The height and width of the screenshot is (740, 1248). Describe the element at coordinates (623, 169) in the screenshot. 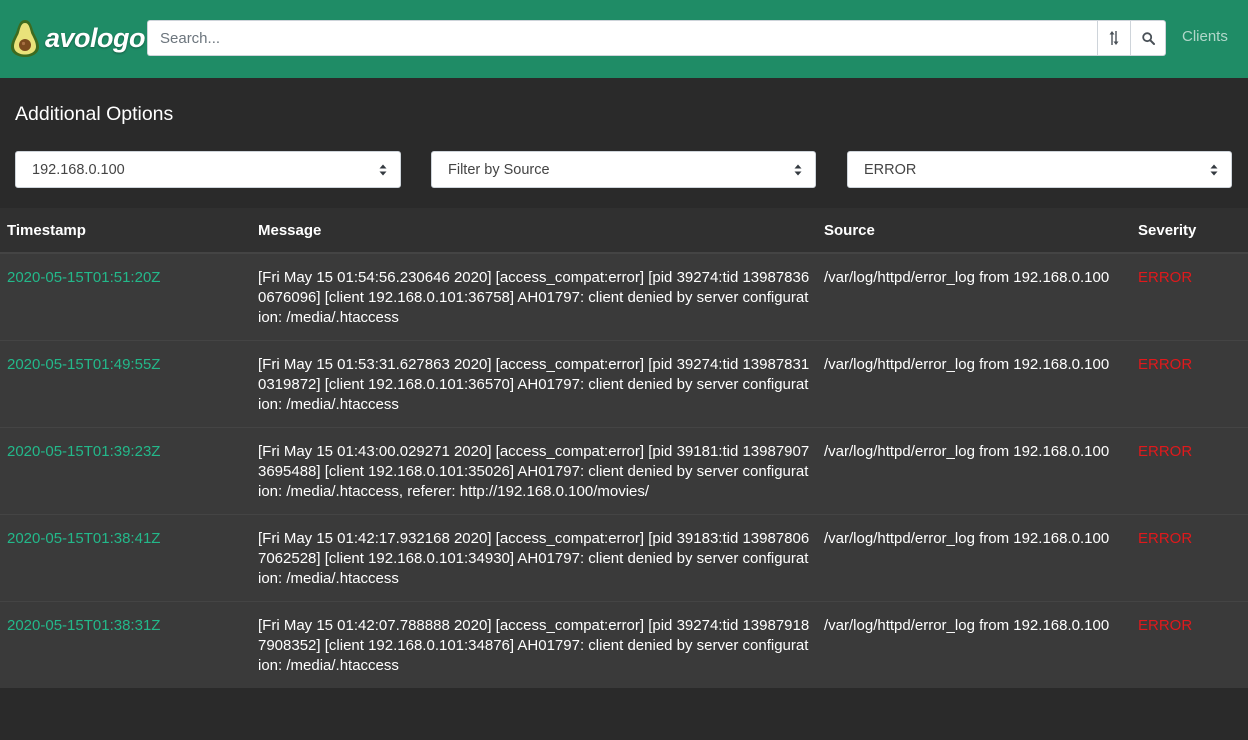

I see `source-filter-select: Filter by Source` at that location.